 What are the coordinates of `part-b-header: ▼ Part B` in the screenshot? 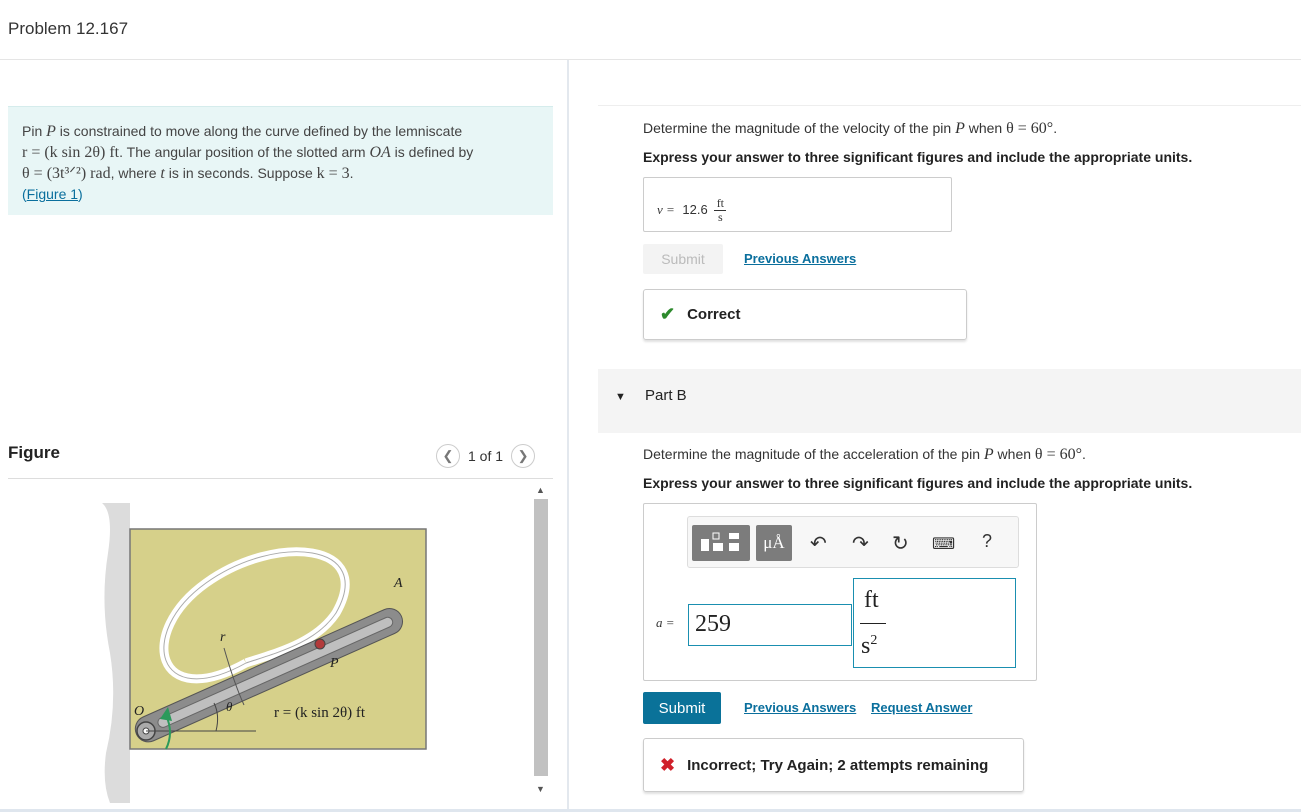 It's located at (949, 401).